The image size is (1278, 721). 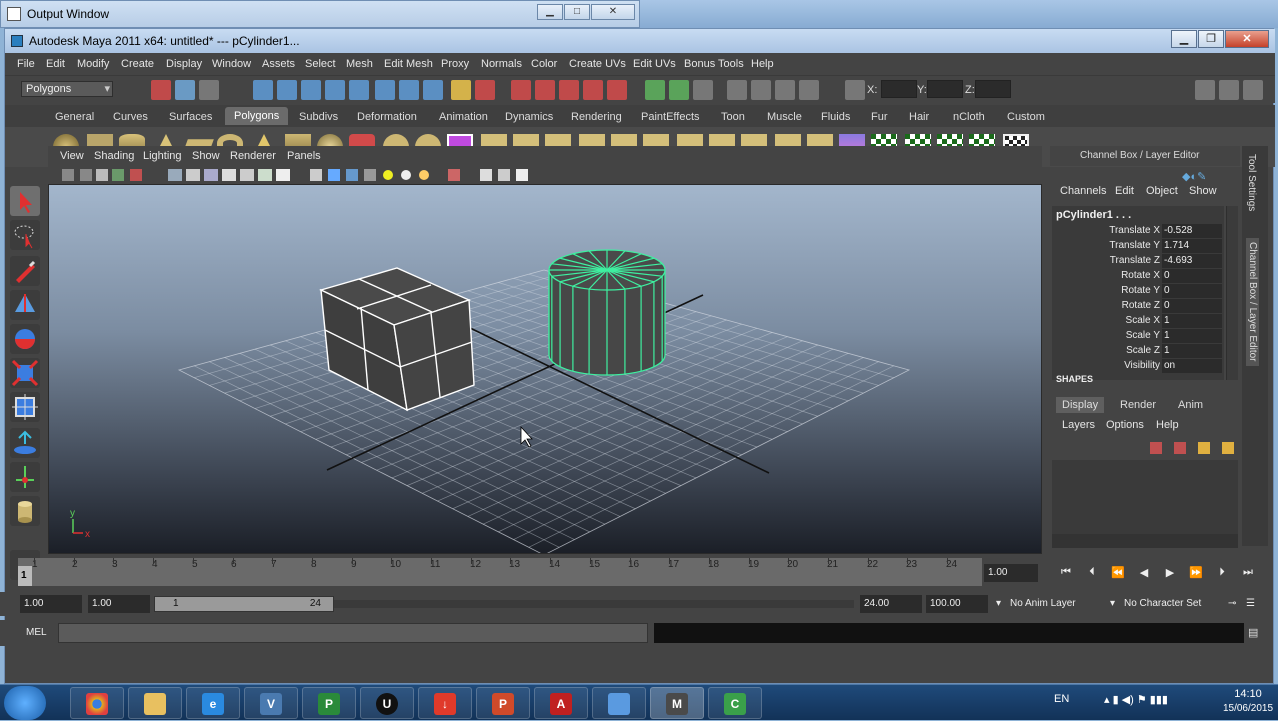 What do you see at coordinates (51, 604) in the screenshot?
I see `animation-start-field: 1.00` at bounding box center [51, 604].